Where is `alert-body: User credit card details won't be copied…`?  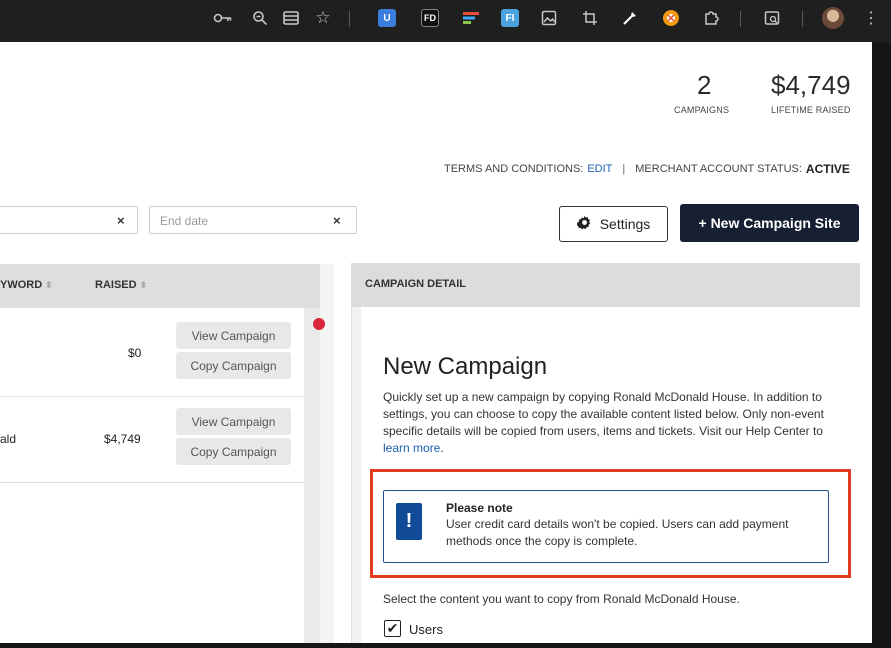 alert-body: User credit card details won't be copied… is located at coordinates (617, 532).